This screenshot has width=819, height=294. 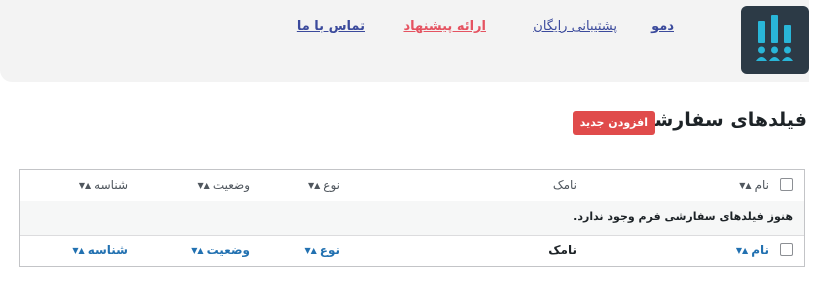 I want to click on app-logo, so click(x=775, y=40).